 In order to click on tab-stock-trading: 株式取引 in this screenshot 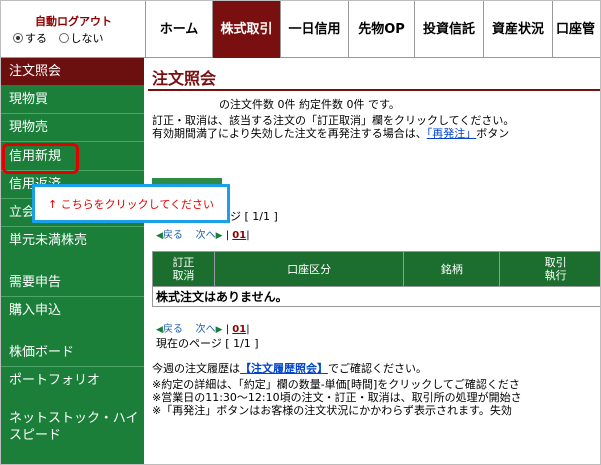, I will do `click(247, 29)`.